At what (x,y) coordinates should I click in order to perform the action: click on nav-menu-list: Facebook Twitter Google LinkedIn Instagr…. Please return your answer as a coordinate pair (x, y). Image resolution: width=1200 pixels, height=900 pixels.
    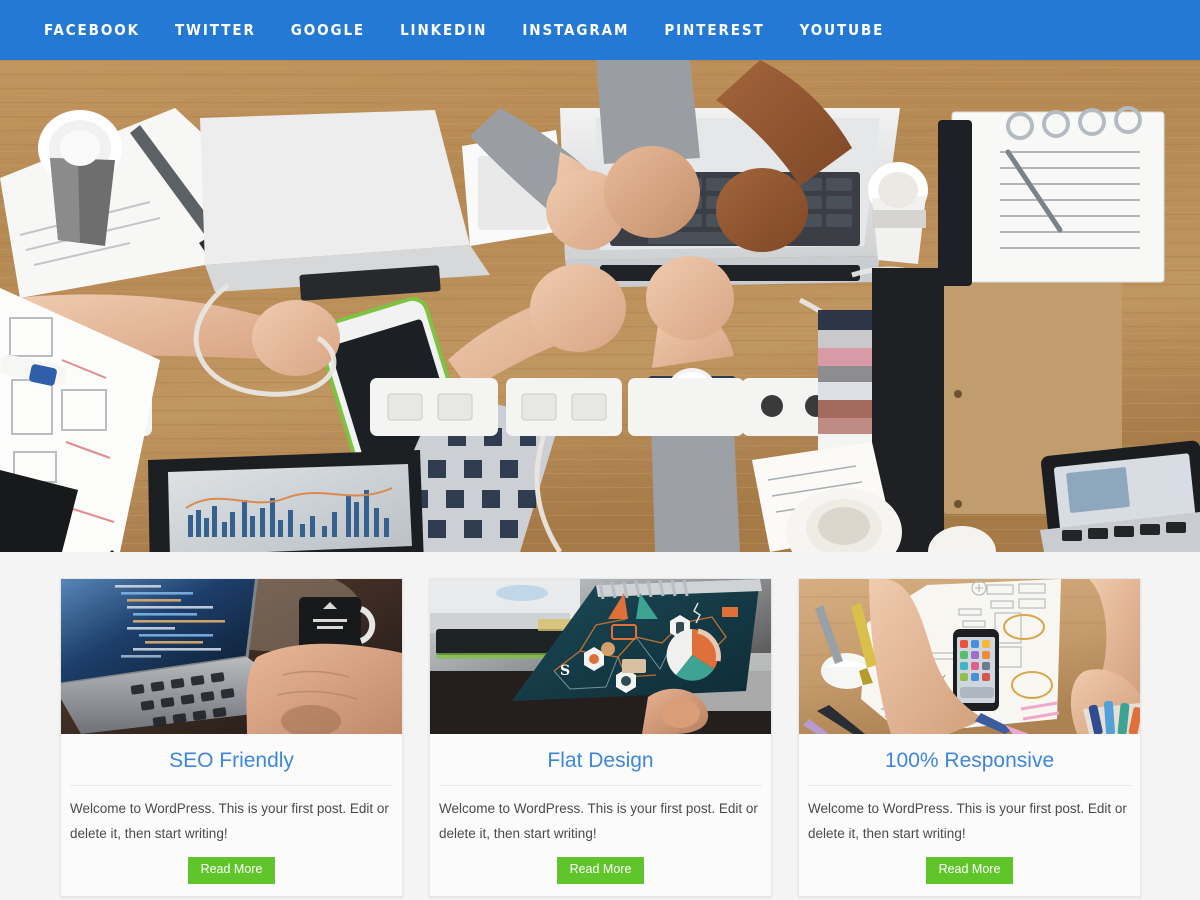
    Looking at the image, I should click on (481, 30).